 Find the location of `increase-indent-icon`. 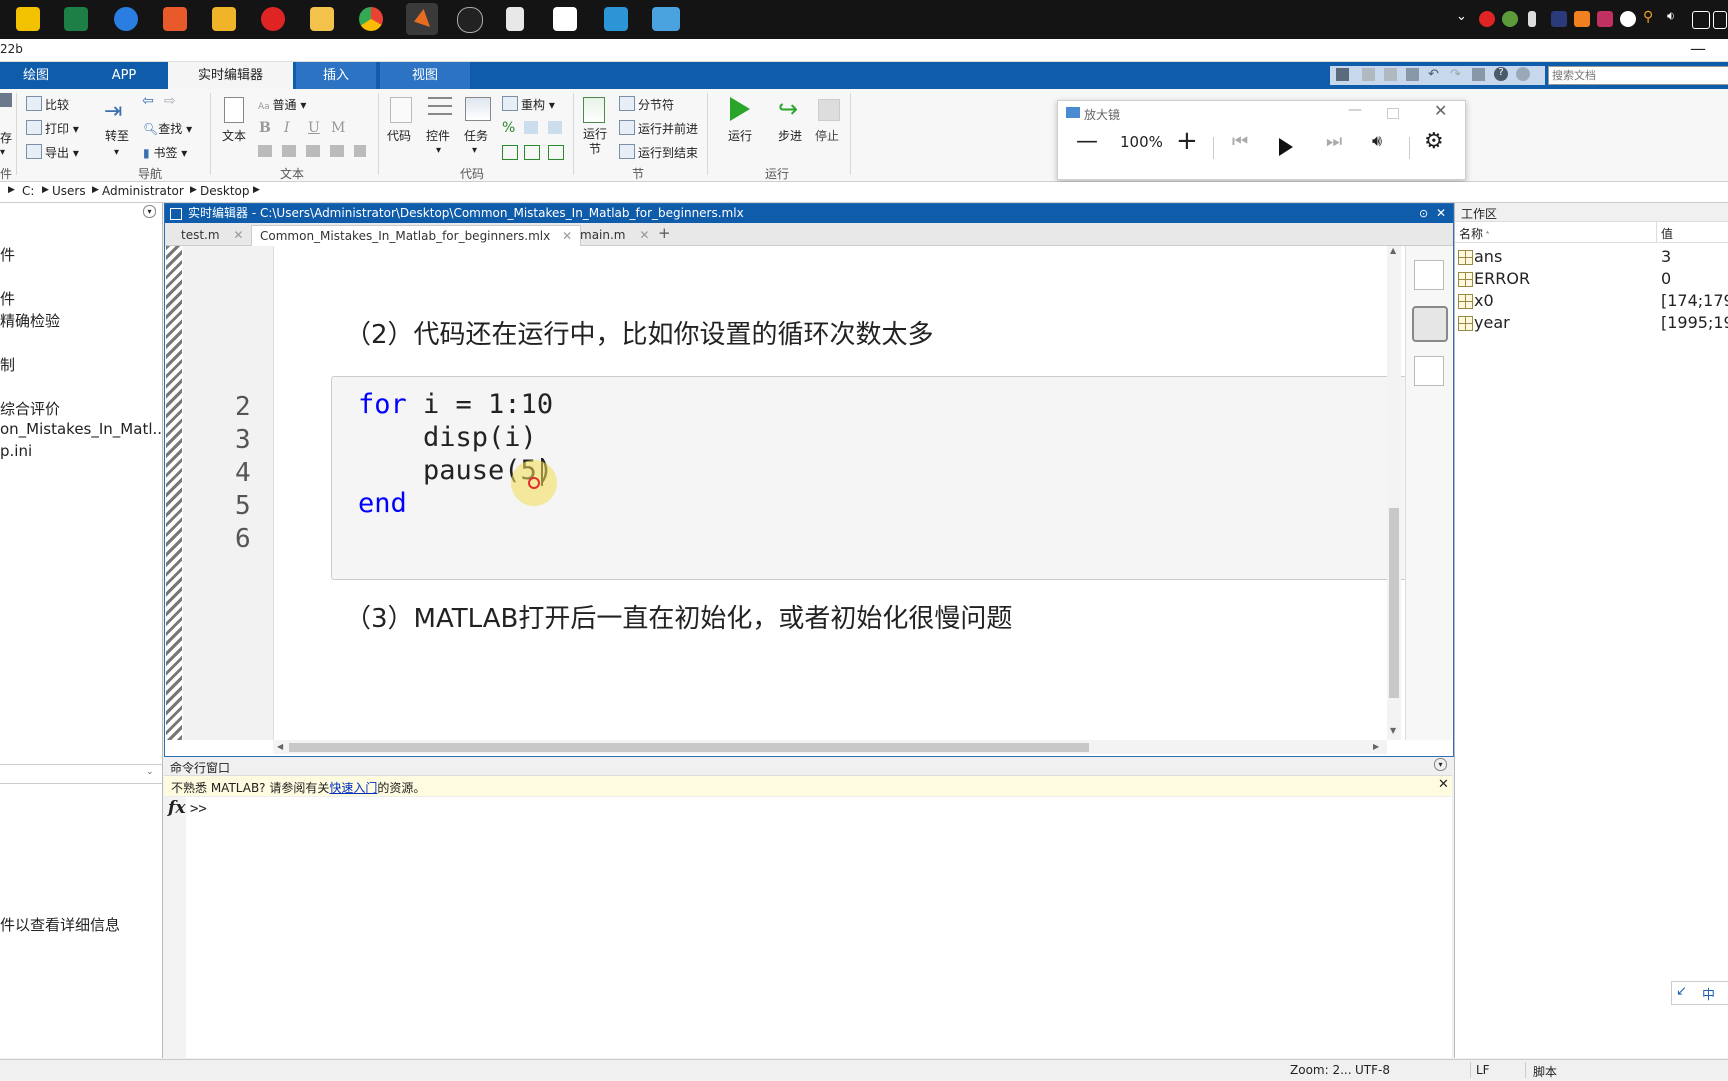

increase-indent-icon is located at coordinates (556, 152).